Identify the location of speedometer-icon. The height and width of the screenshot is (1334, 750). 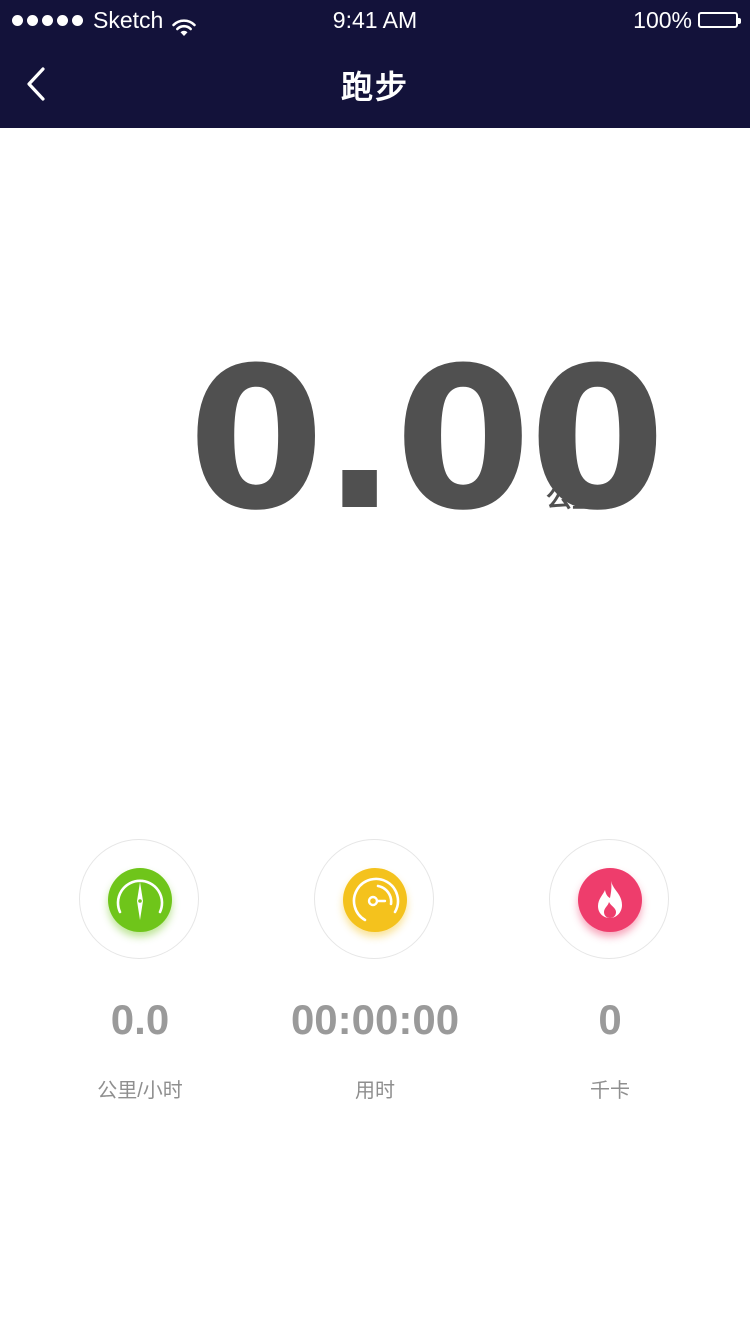
(375, 900).